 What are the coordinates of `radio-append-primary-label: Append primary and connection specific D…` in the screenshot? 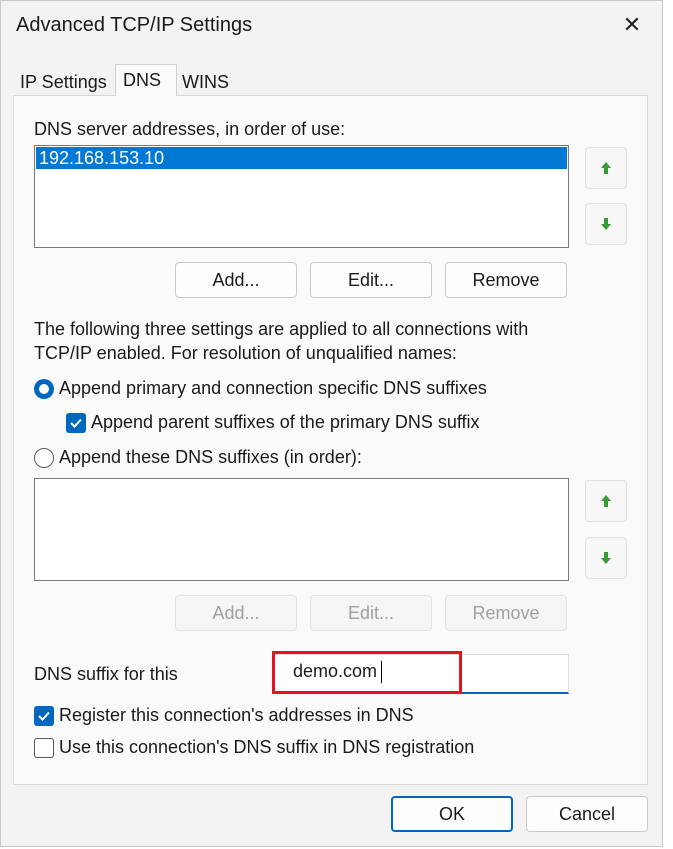 It's located at (273, 388).